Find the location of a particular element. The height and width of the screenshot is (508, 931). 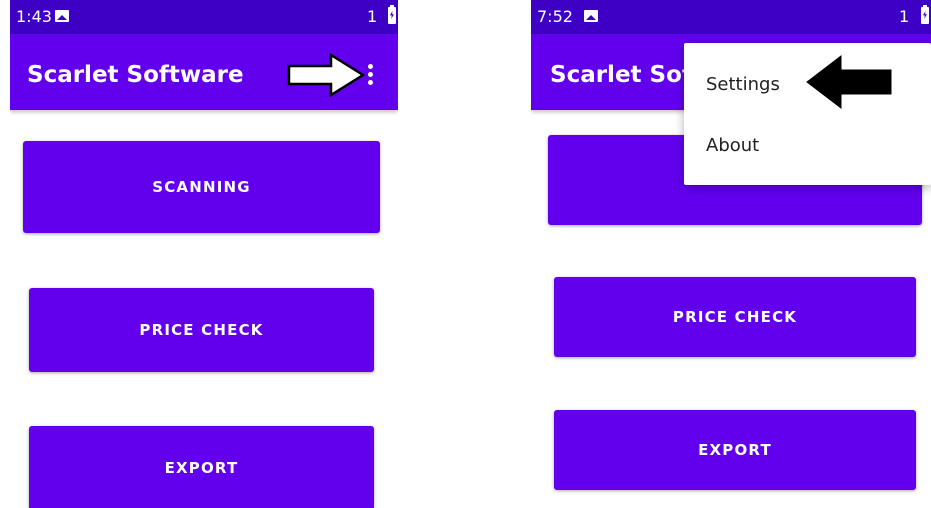

arrow-left-icon is located at coordinates (849, 82).